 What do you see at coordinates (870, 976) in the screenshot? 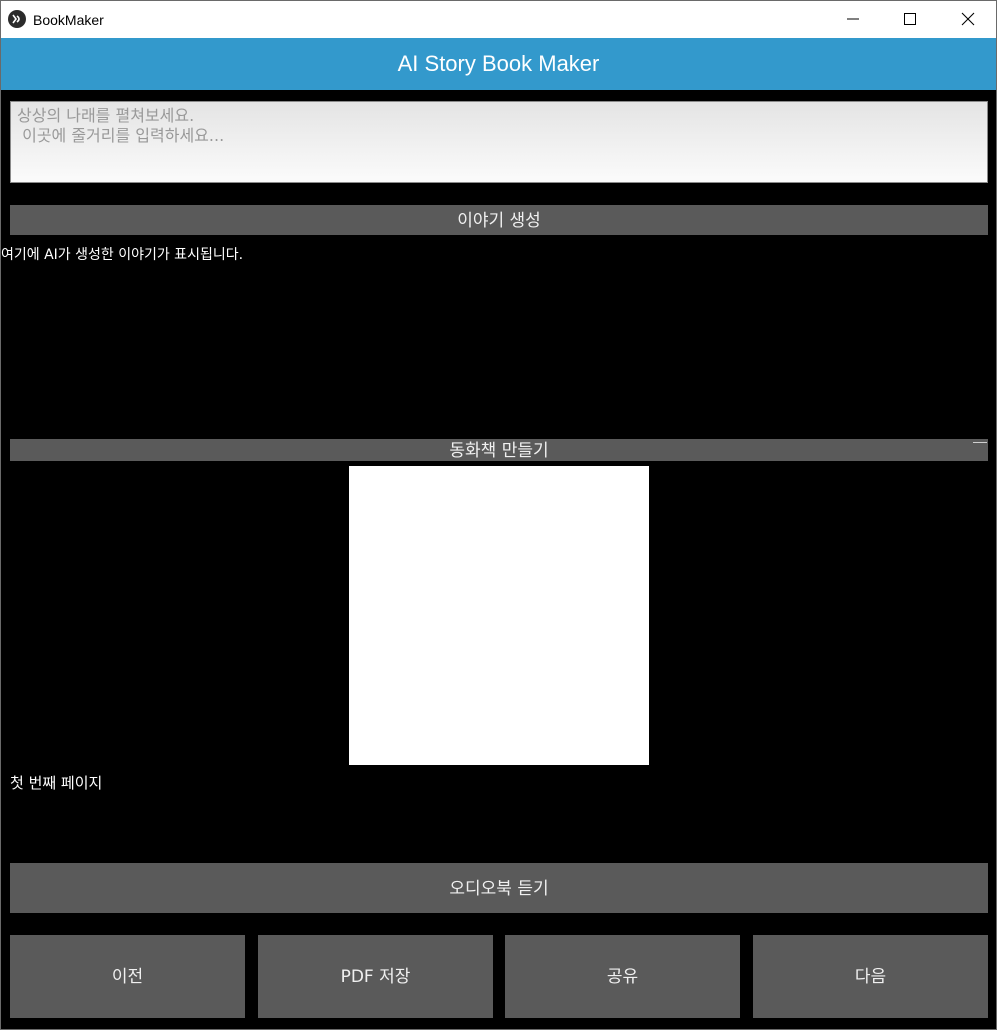
I see `next-button: 다음` at bounding box center [870, 976].